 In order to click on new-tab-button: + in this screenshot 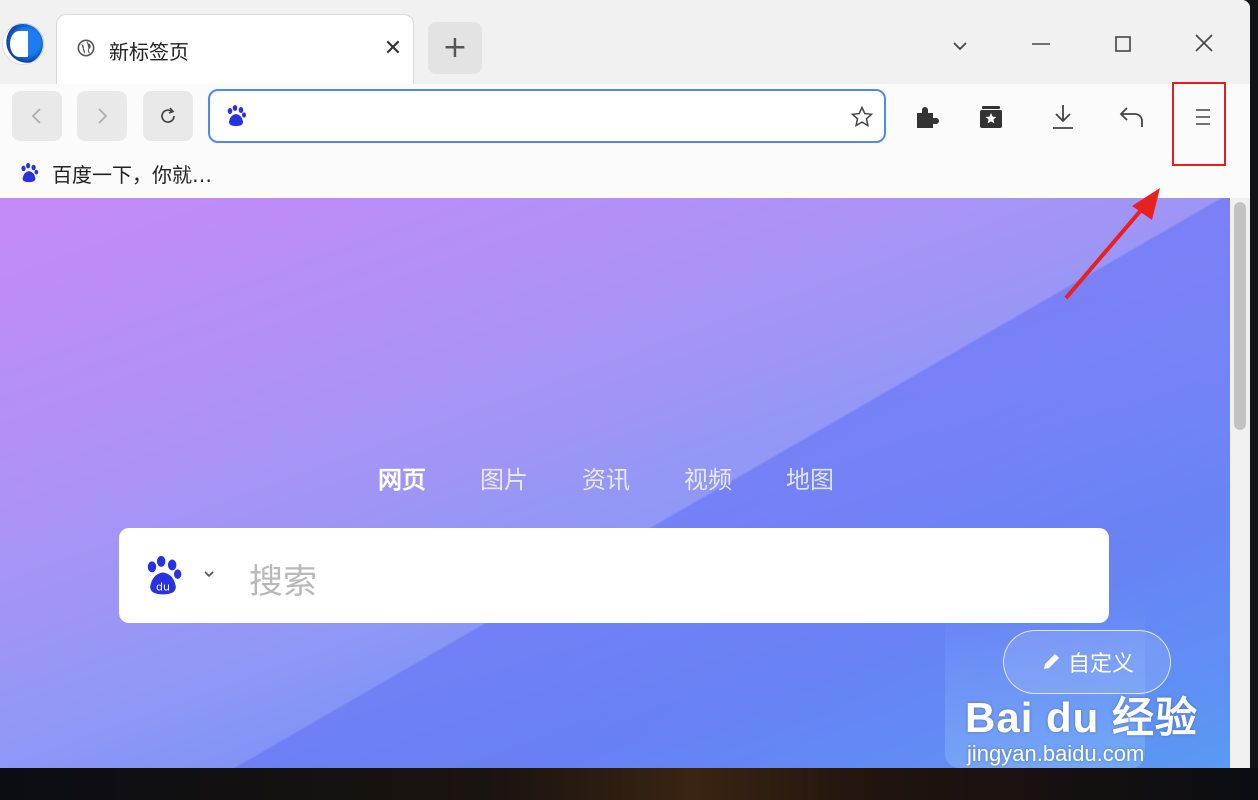, I will do `click(455, 48)`.